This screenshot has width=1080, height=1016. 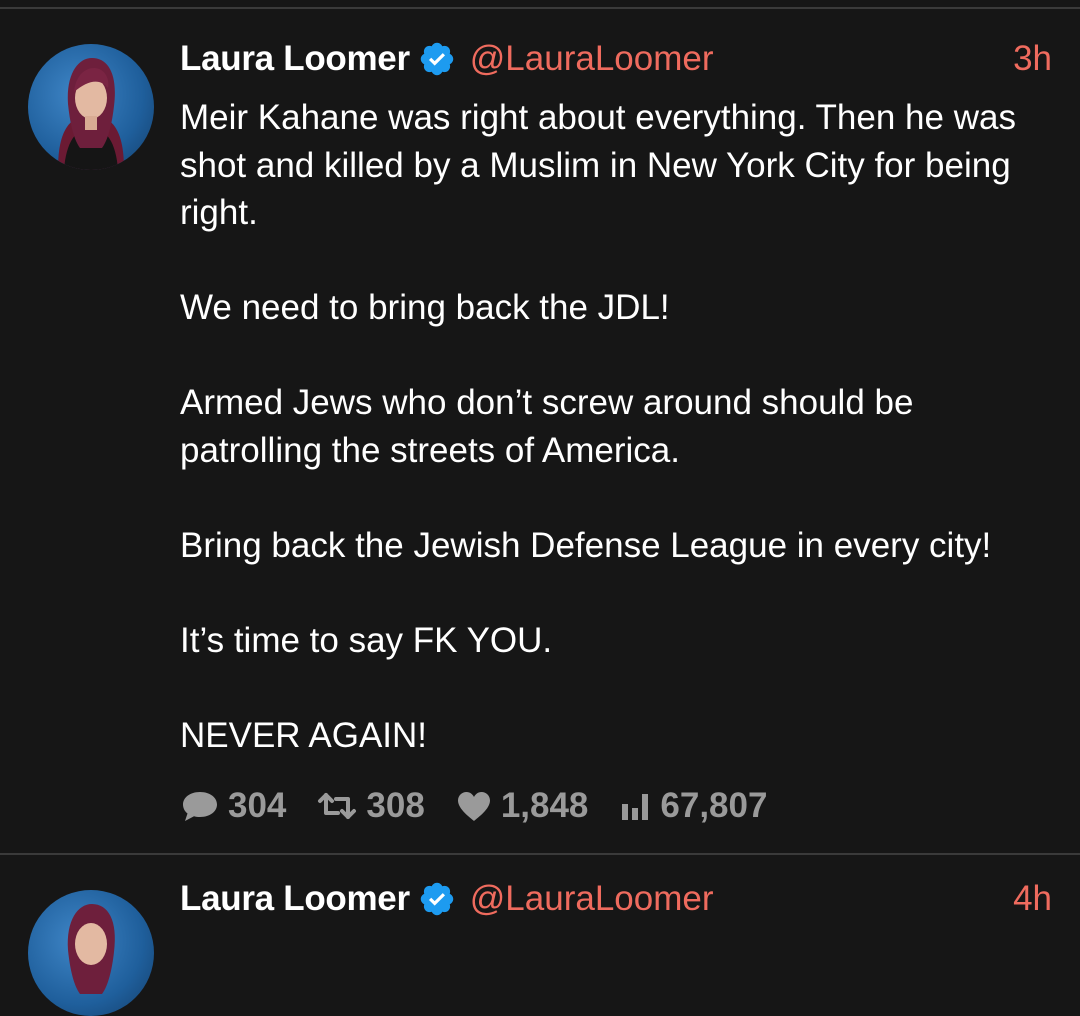 What do you see at coordinates (257, 805) in the screenshot?
I see `reply-count: 304` at bounding box center [257, 805].